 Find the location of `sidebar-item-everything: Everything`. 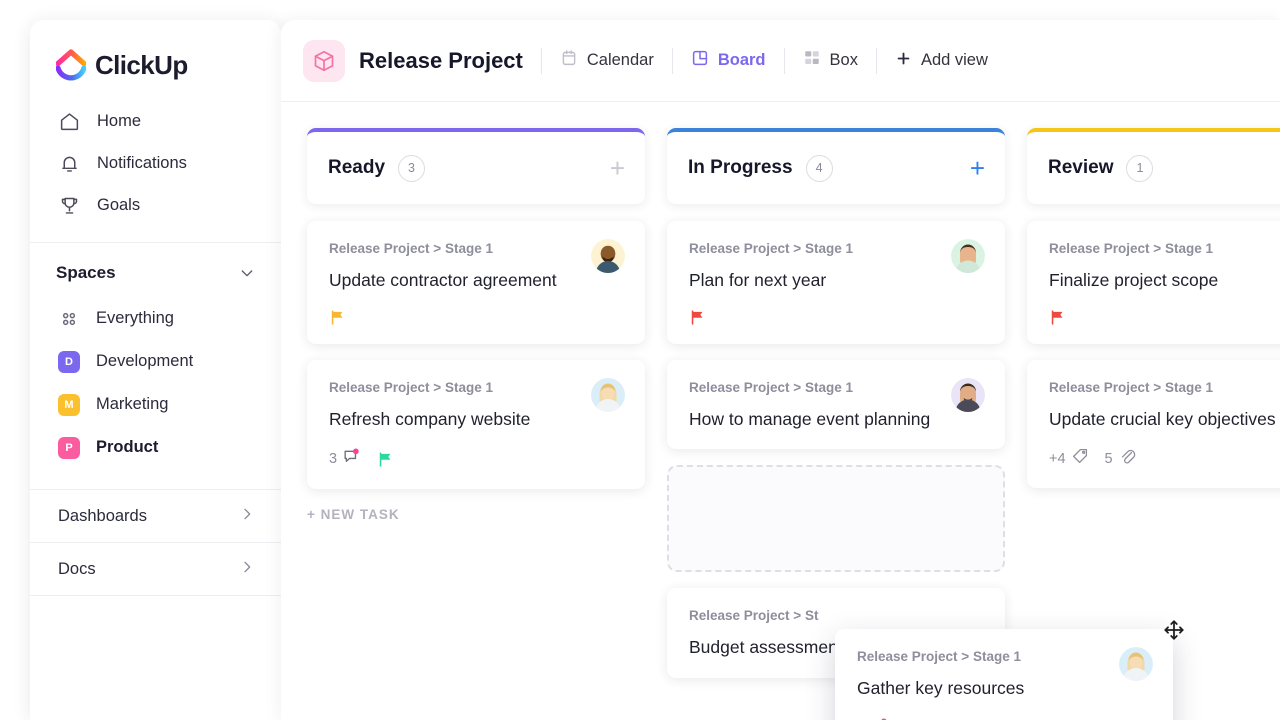

sidebar-item-everything: Everything is located at coordinates (155, 318).